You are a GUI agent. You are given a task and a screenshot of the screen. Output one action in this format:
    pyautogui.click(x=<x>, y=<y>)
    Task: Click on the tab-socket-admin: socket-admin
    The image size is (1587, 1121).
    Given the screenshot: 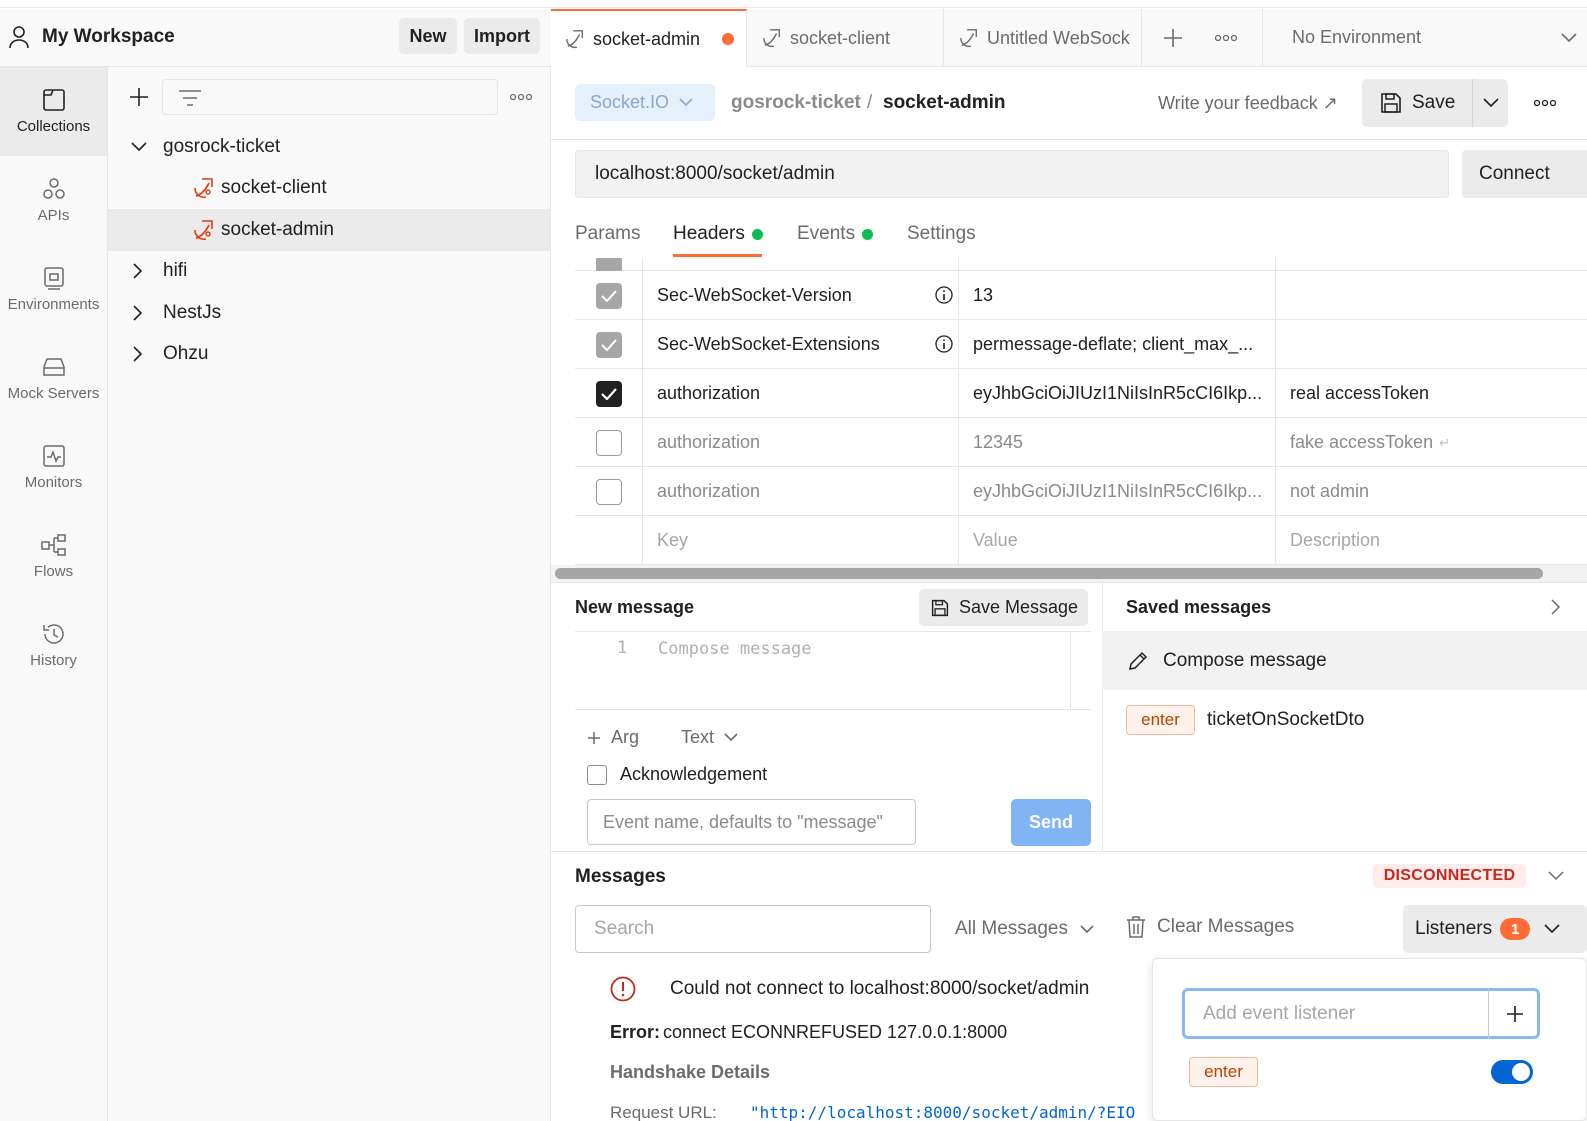 What is the action you would take?
    pyautogui.click(x=649, y=38)
    